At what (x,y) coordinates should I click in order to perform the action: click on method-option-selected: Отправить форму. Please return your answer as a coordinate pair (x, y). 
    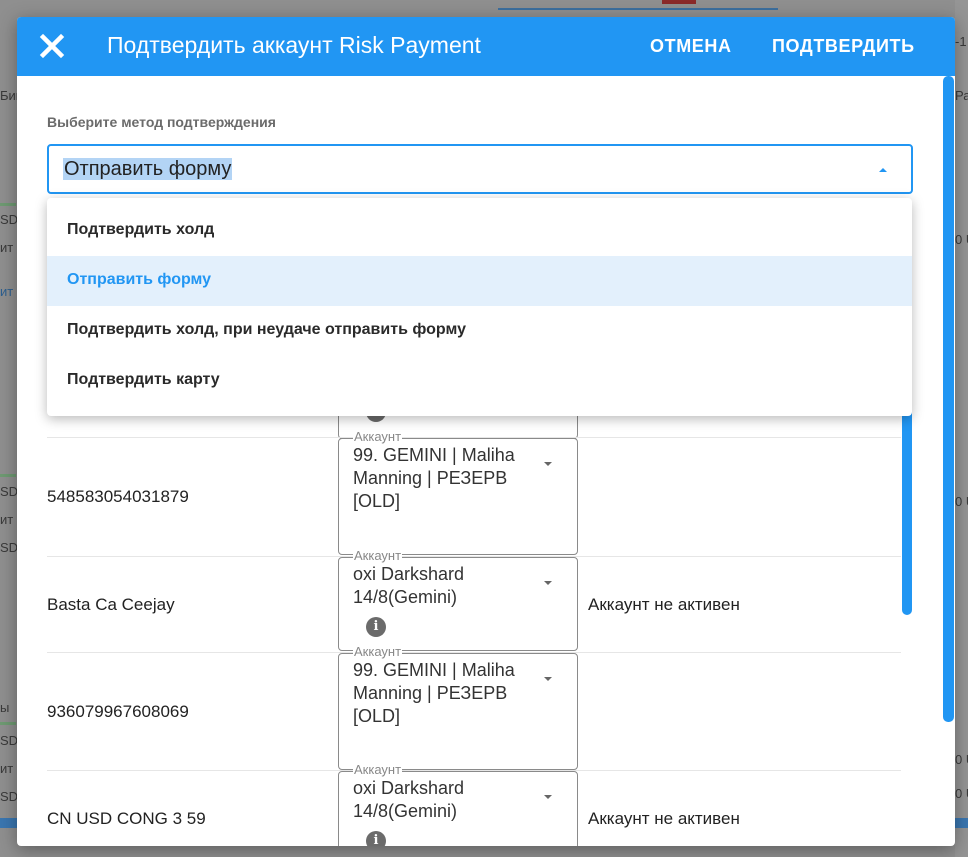
    Looking at the image, I should click on (479, 281).